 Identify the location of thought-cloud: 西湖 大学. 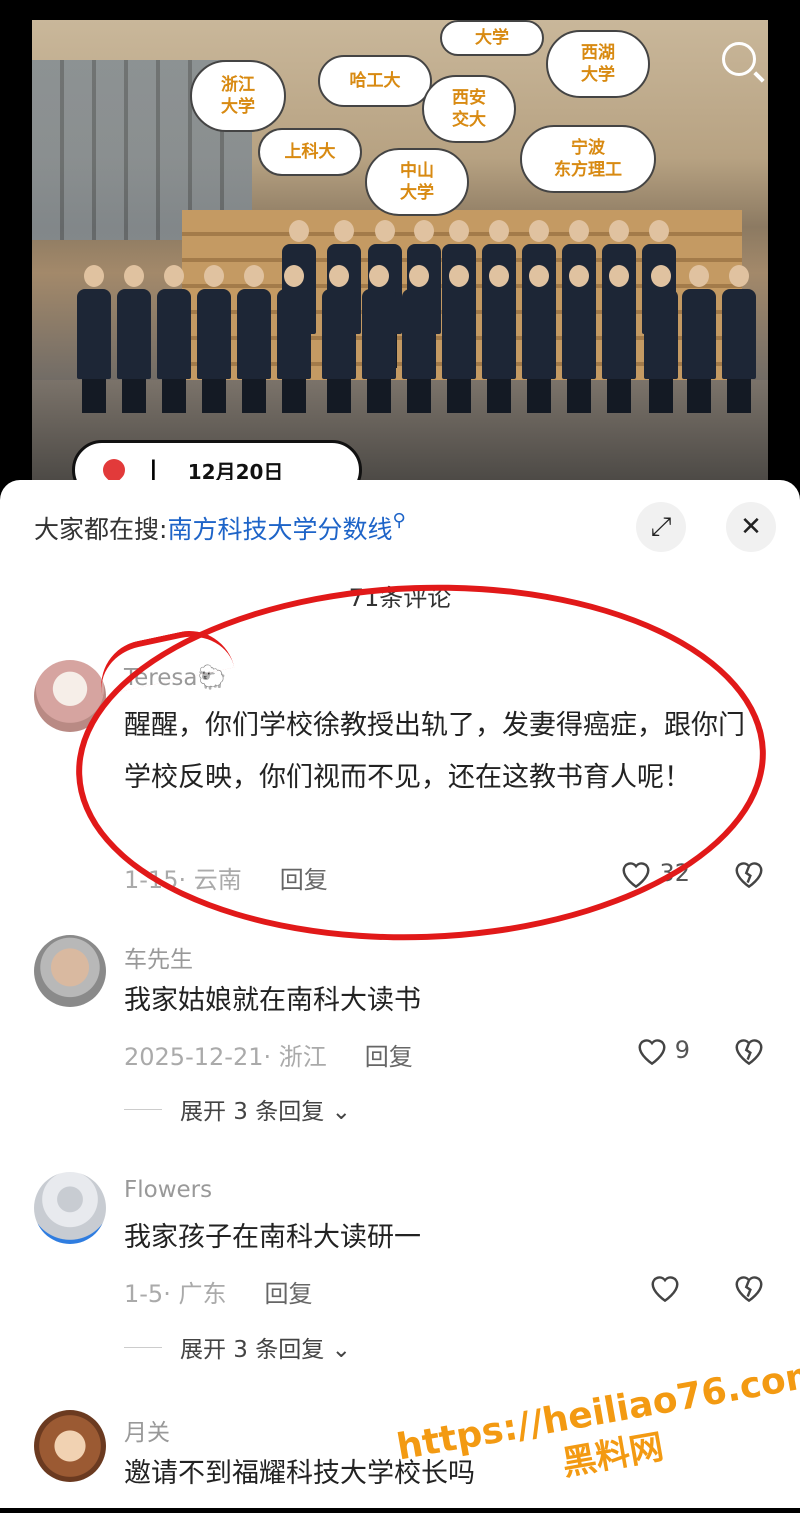
(598, 64).